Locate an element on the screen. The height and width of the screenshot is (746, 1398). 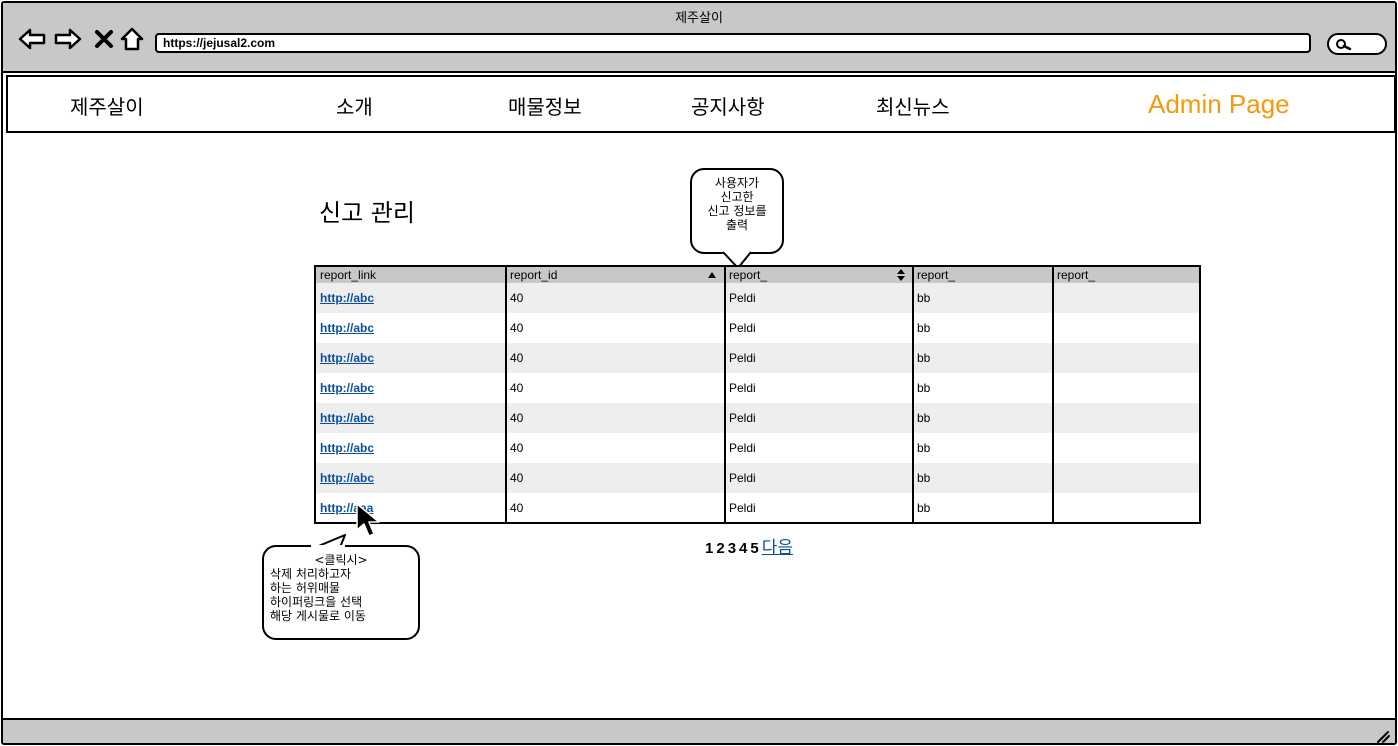
column-header-report-id: report_id is located at coordinates (615, 275).